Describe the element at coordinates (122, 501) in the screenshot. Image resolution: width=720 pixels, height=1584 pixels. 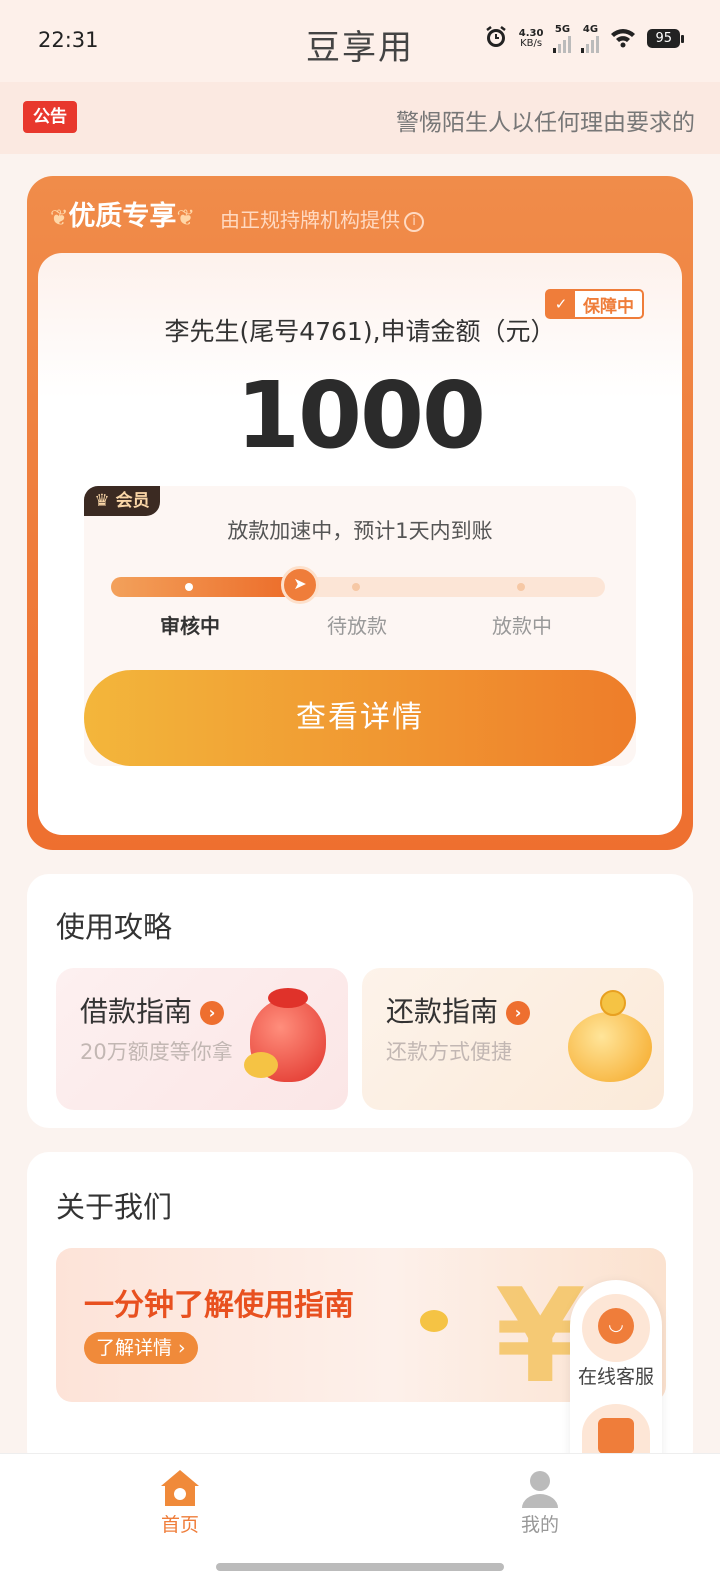
I see `member-badge: ♛ 会员` at that location.